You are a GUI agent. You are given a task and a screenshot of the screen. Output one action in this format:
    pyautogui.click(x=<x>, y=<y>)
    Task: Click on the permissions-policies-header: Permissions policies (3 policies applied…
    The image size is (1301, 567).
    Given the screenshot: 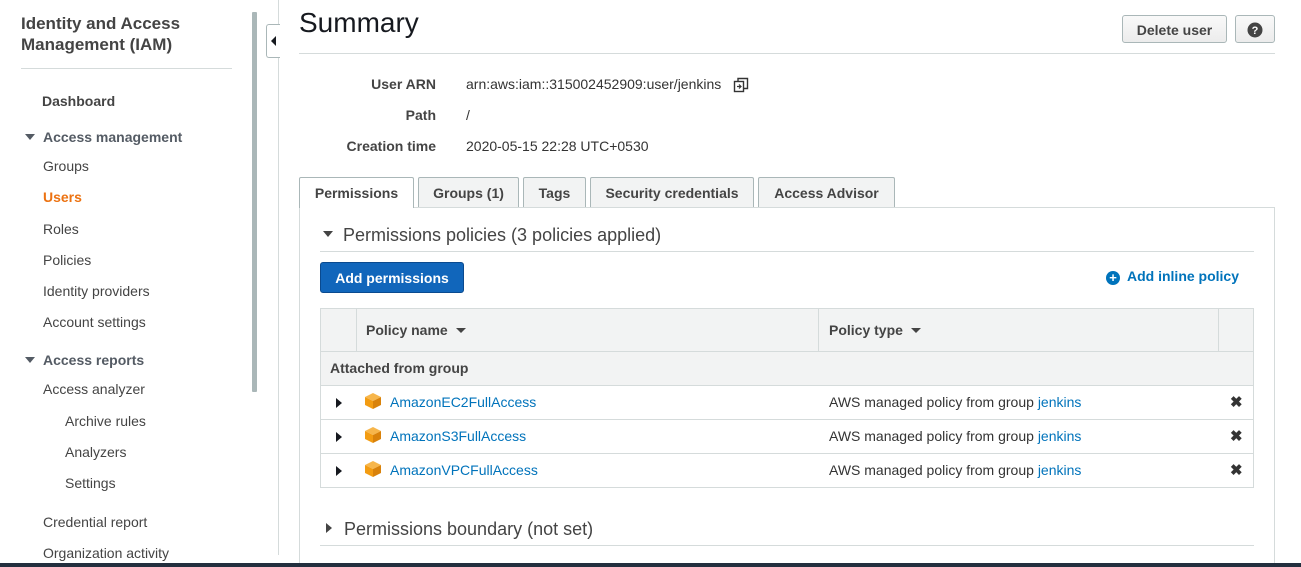 What is the action you would take?
    pyautogui.click(x=492, y=235)
    